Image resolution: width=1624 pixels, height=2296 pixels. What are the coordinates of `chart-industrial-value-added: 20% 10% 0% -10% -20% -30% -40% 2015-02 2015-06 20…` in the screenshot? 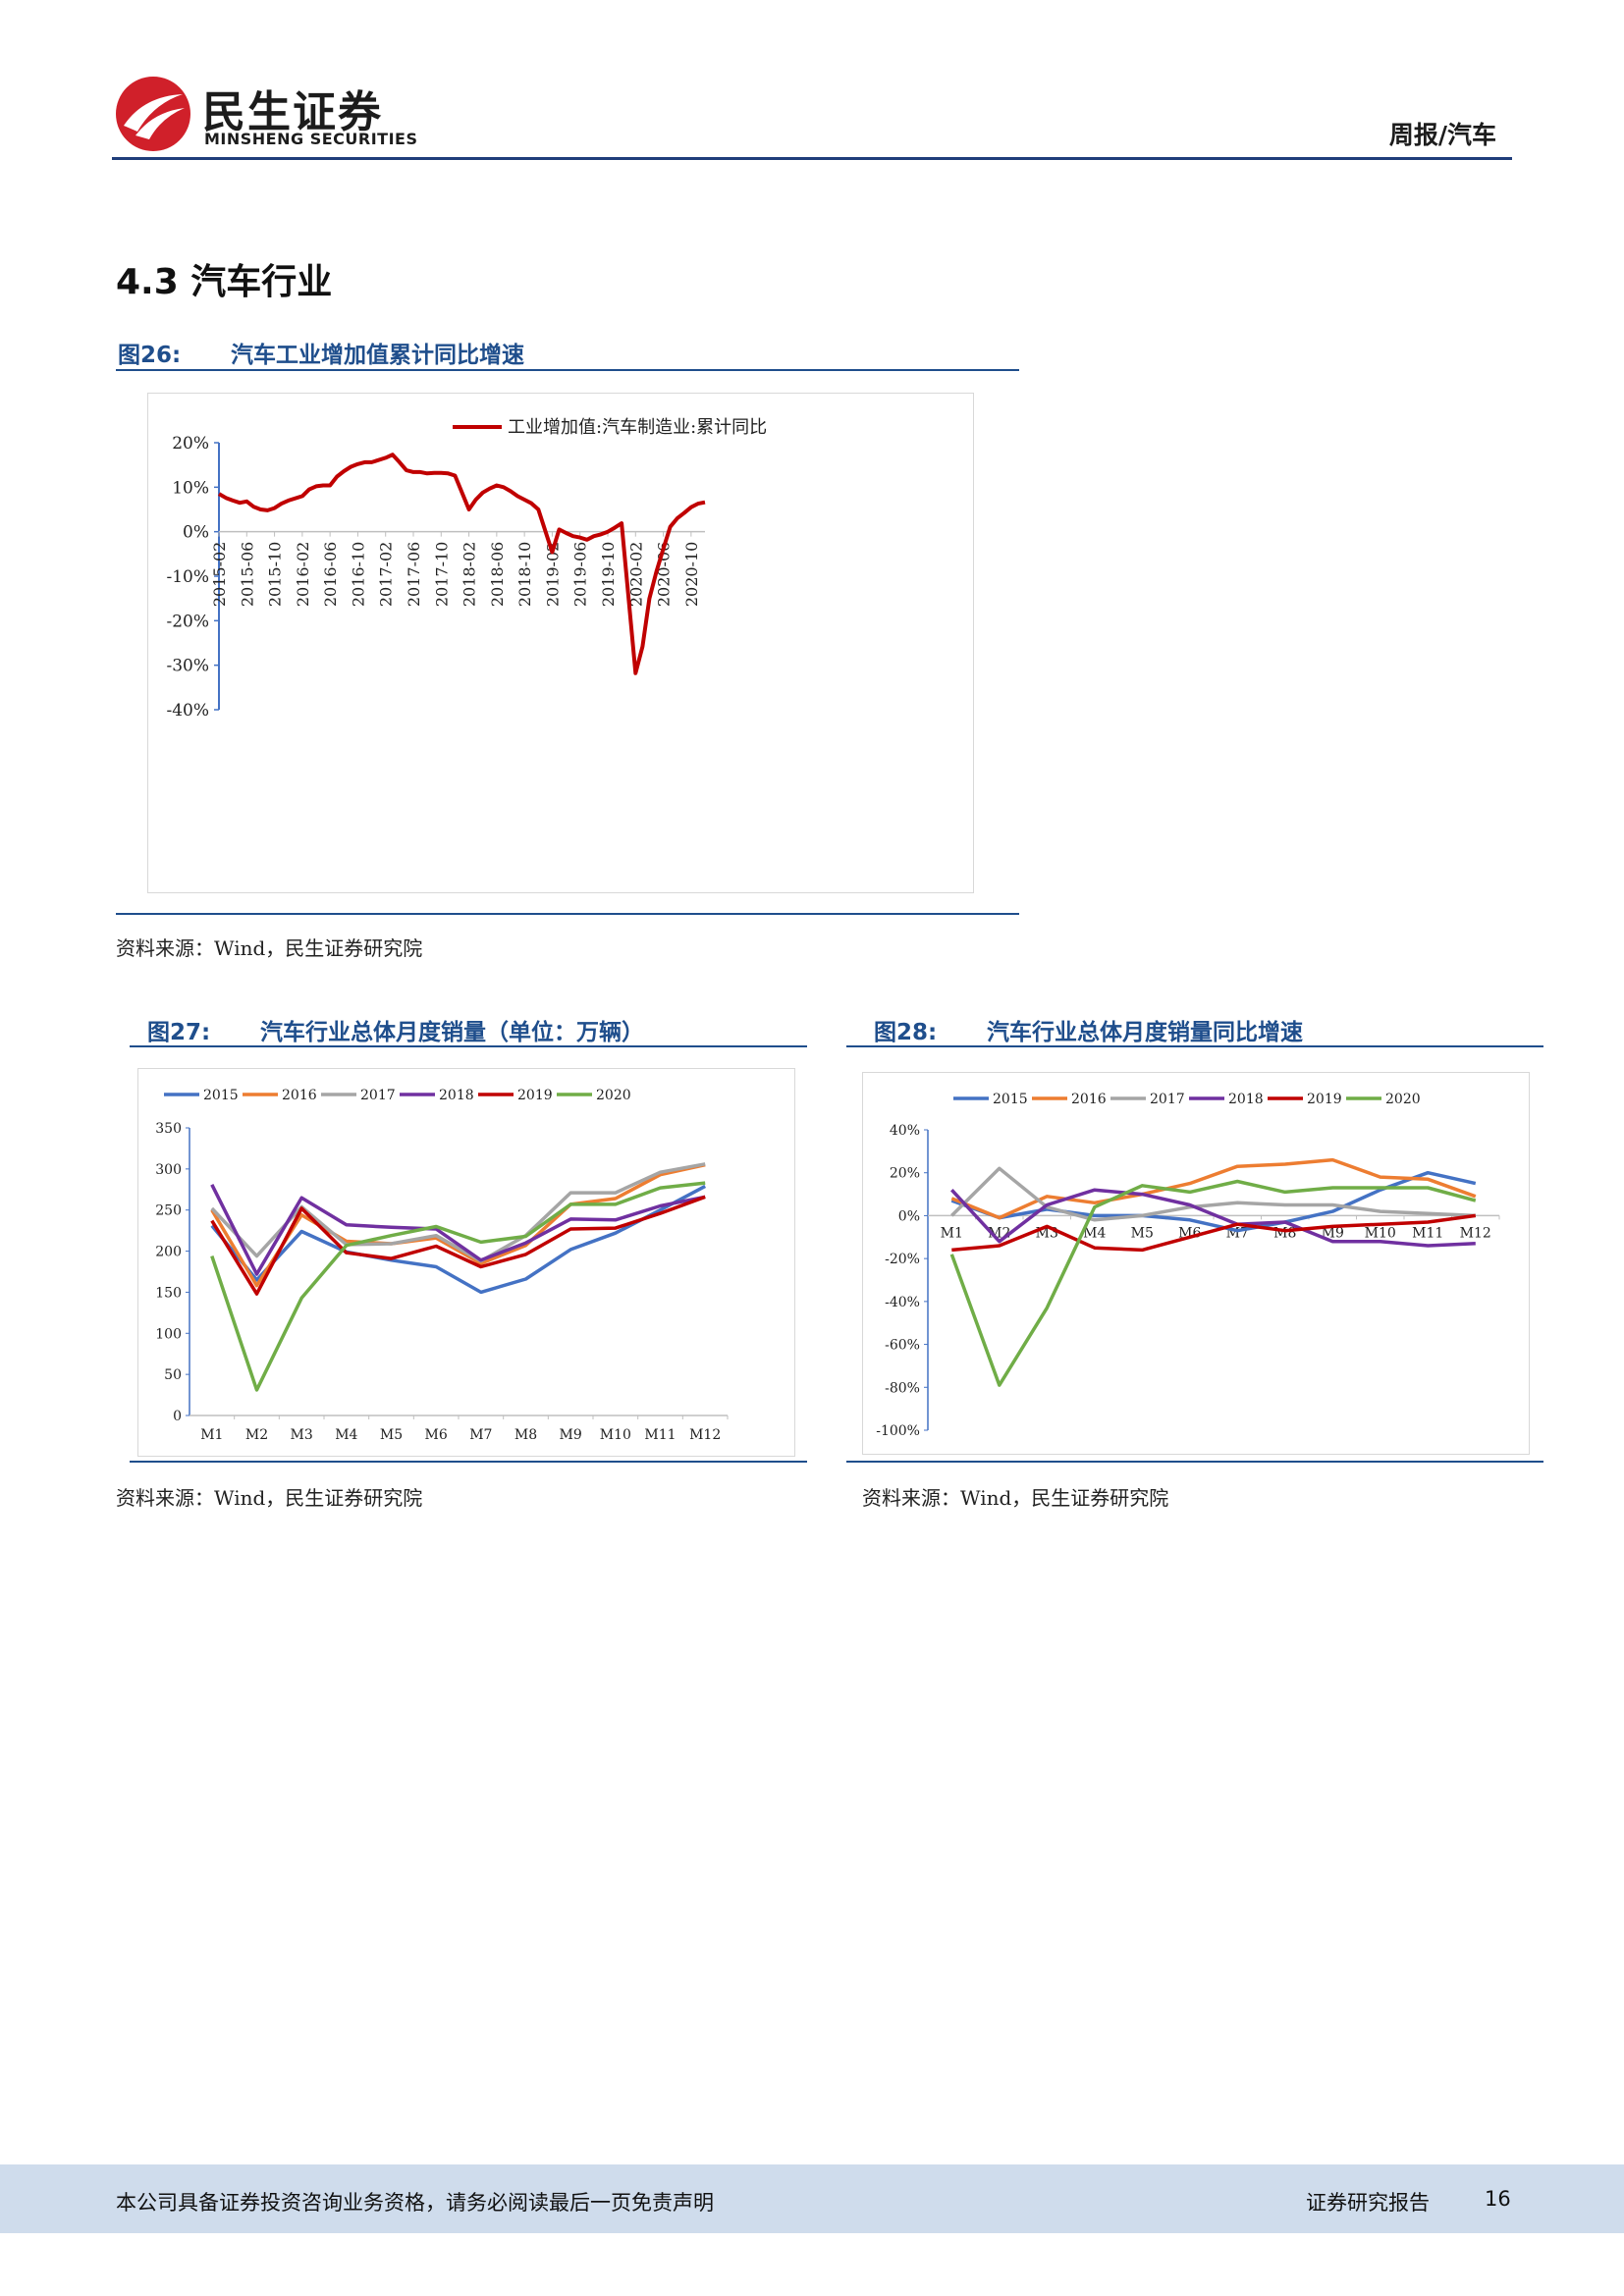 It's located at (466, 569).